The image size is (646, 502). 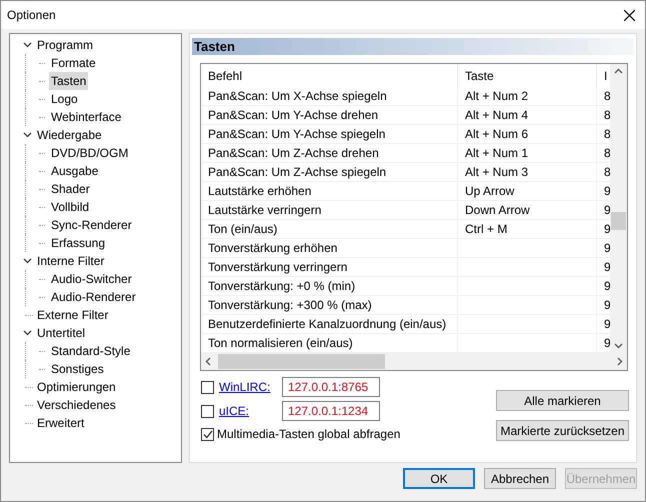 What do you see at coordinates (68, 81) in the screenshot?
I see `tree-item: Tasten` at bounding box center [68, 81].